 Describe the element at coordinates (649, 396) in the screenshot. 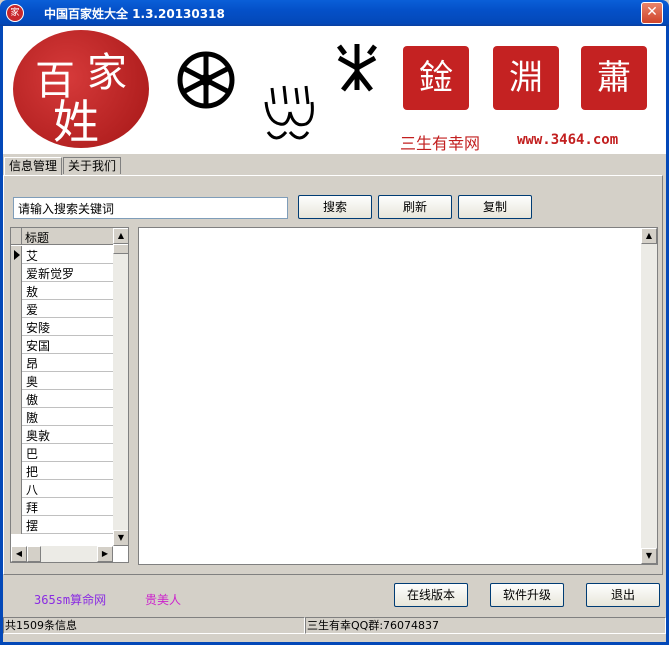

I see `detail-vertical-scrollbar: ▲ ▼` at that location.